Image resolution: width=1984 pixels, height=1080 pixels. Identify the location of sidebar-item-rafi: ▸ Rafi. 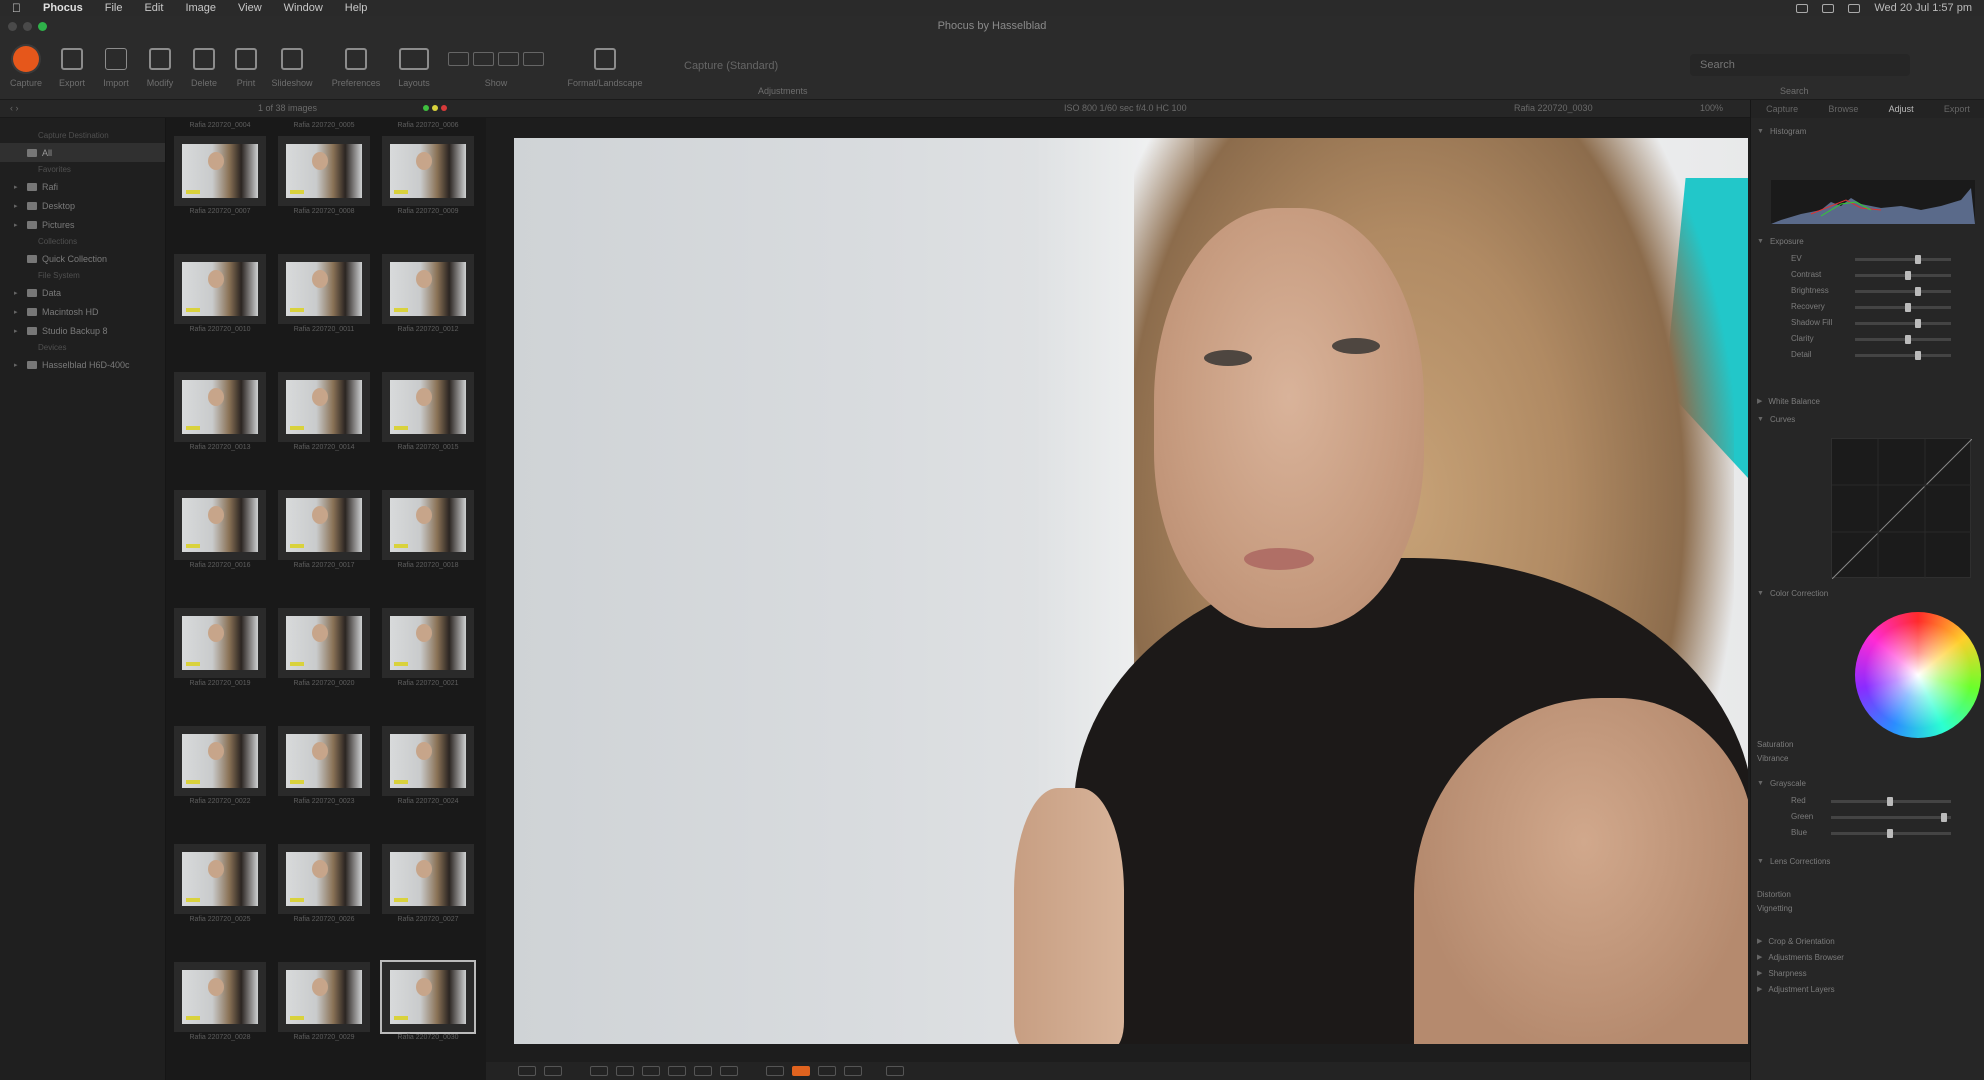
(82, 186).